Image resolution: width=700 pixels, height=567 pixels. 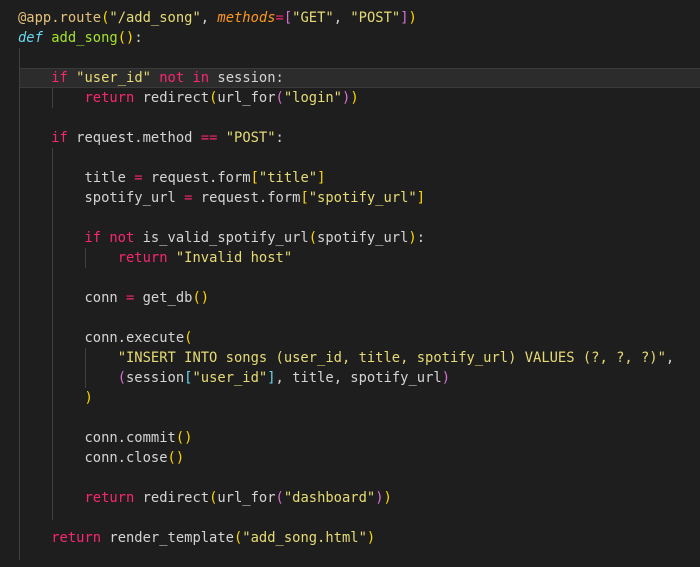 I want to click on code-token: if, so click(x=59, y=138).